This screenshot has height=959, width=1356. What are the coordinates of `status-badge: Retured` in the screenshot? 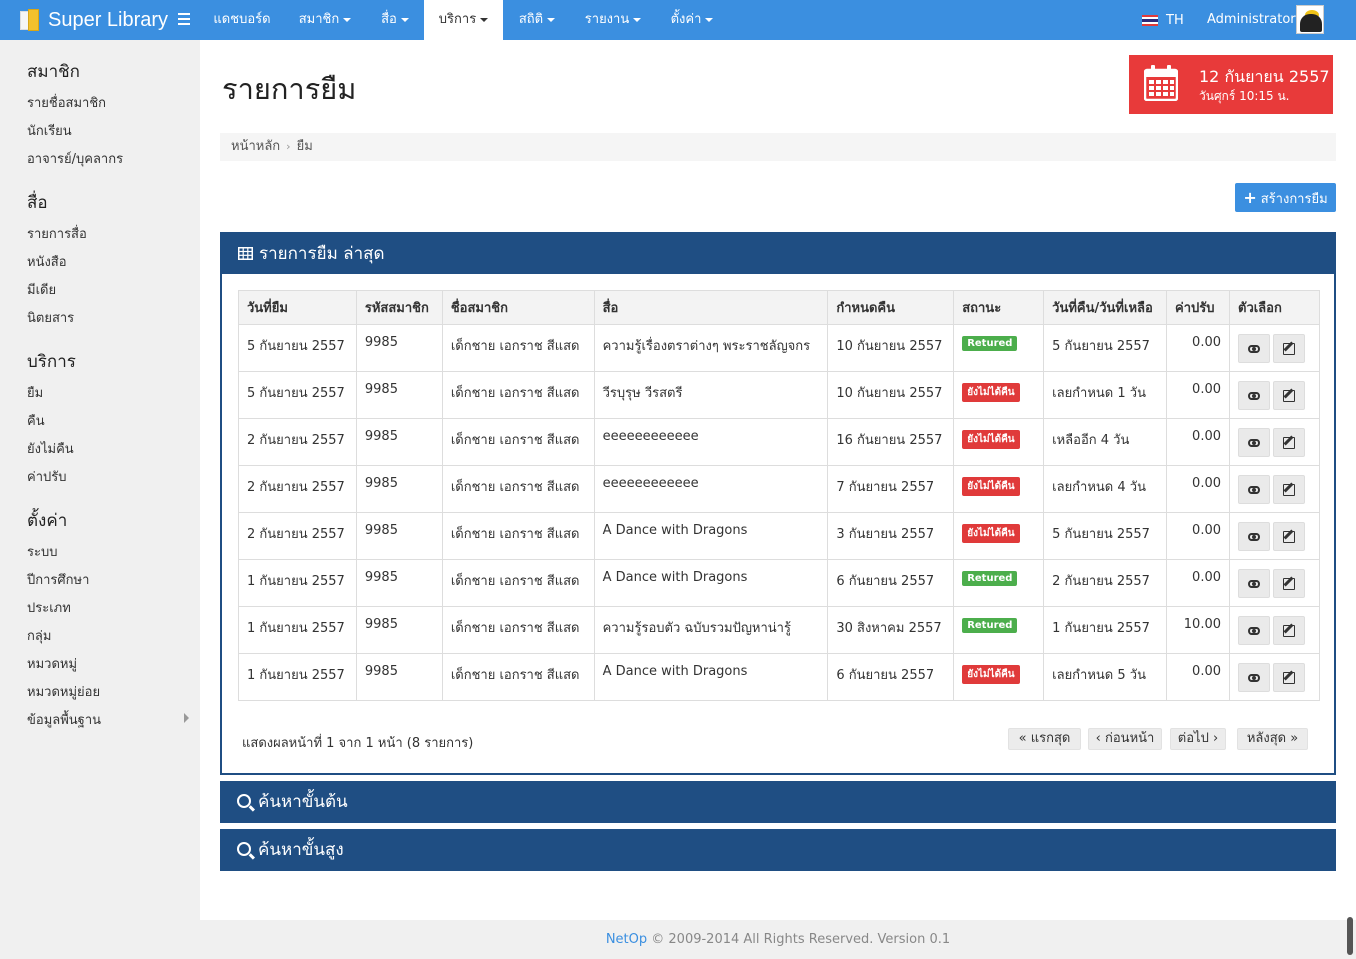 It's located at (990, 343).